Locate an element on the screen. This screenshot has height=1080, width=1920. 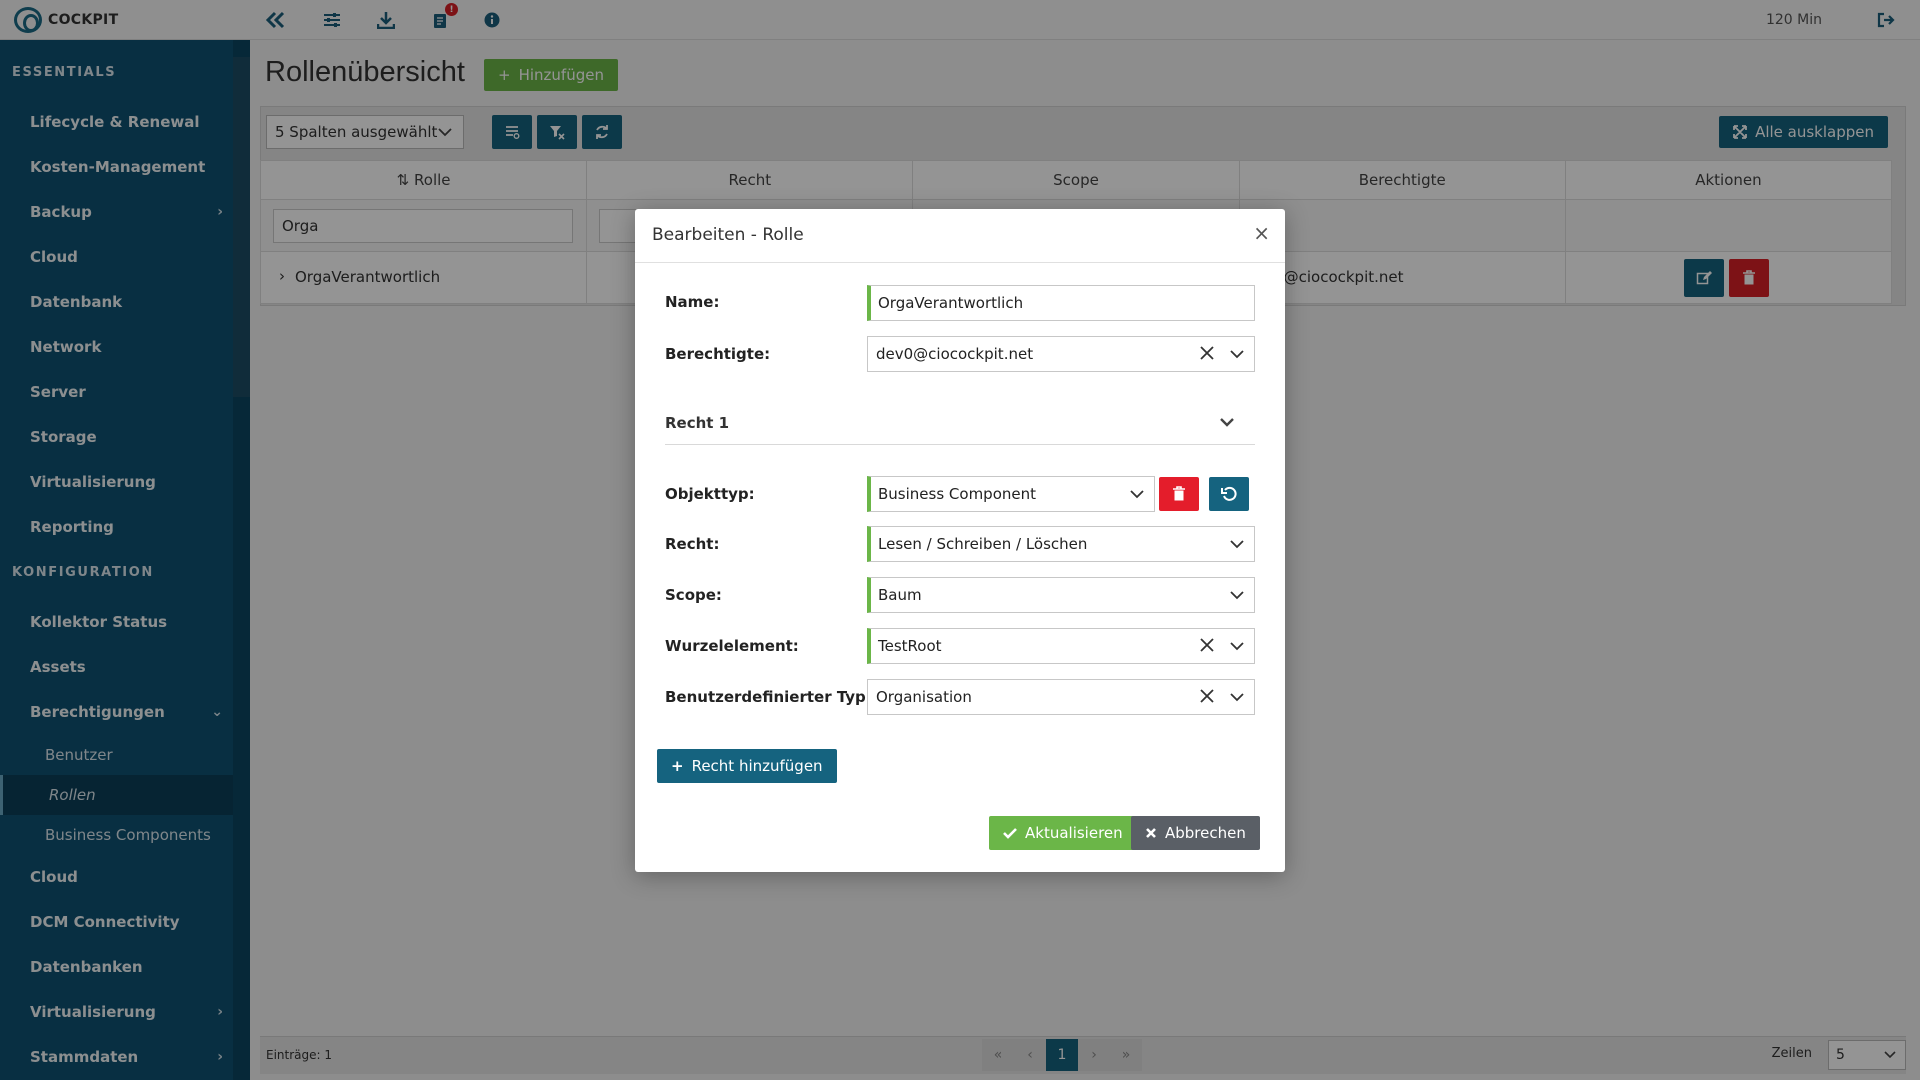
trash-icon is located at coordinates (1179, 493).